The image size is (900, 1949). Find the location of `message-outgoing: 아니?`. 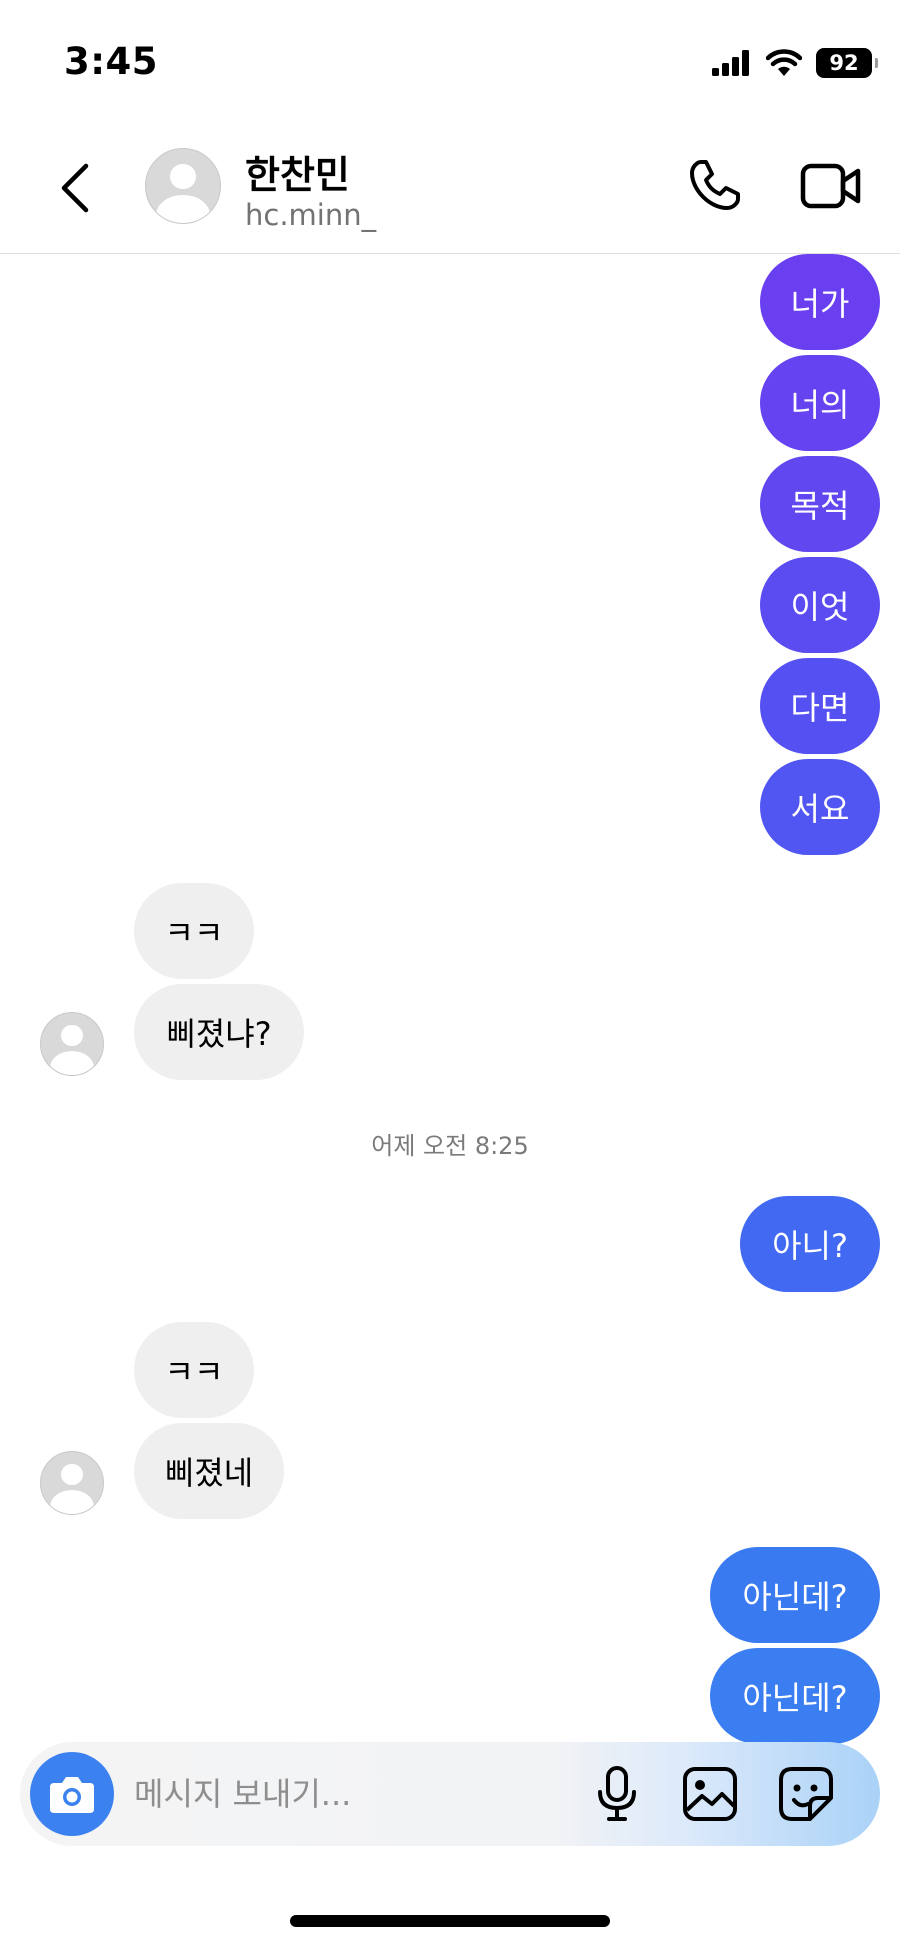

message-outgoing: 아니? is located at coordinates (810, 1244).